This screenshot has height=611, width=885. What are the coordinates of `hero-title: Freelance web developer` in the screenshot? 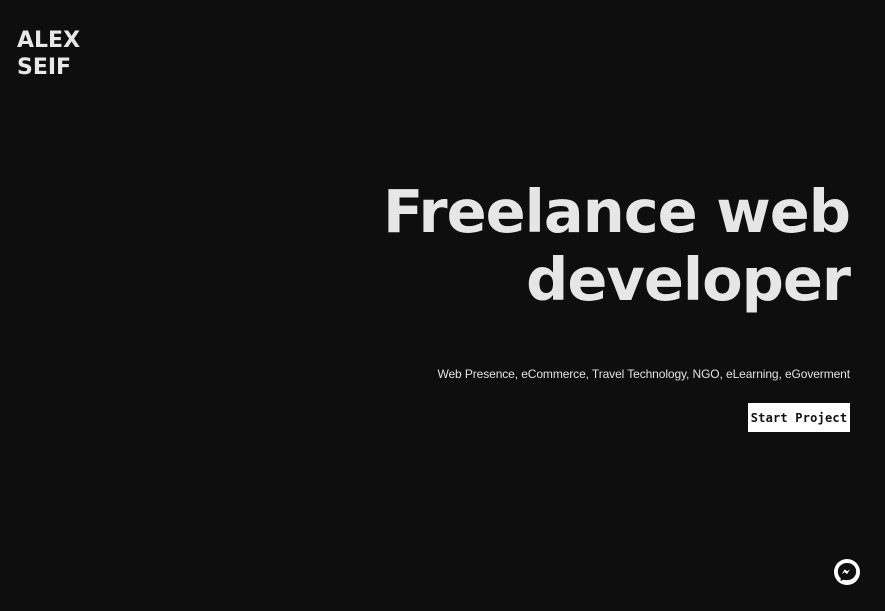 It's located at (617, 245).